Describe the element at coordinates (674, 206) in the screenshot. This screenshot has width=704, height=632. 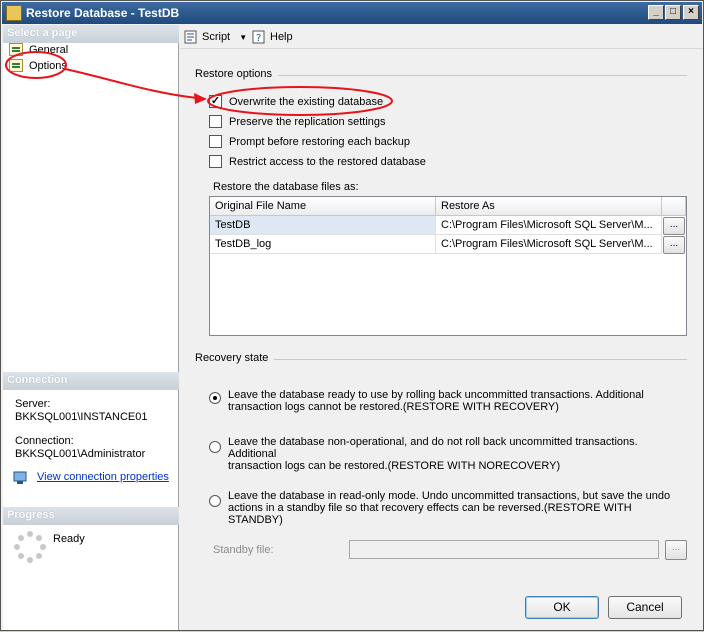
I see `column-header-browse` at that location.